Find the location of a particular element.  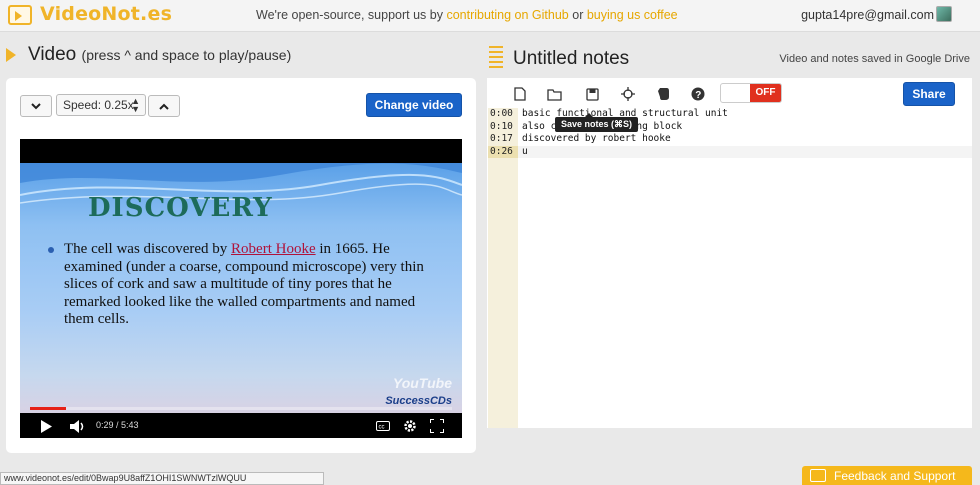

slide-text-link: Robert Hooke is located at coordinates (273, 249).